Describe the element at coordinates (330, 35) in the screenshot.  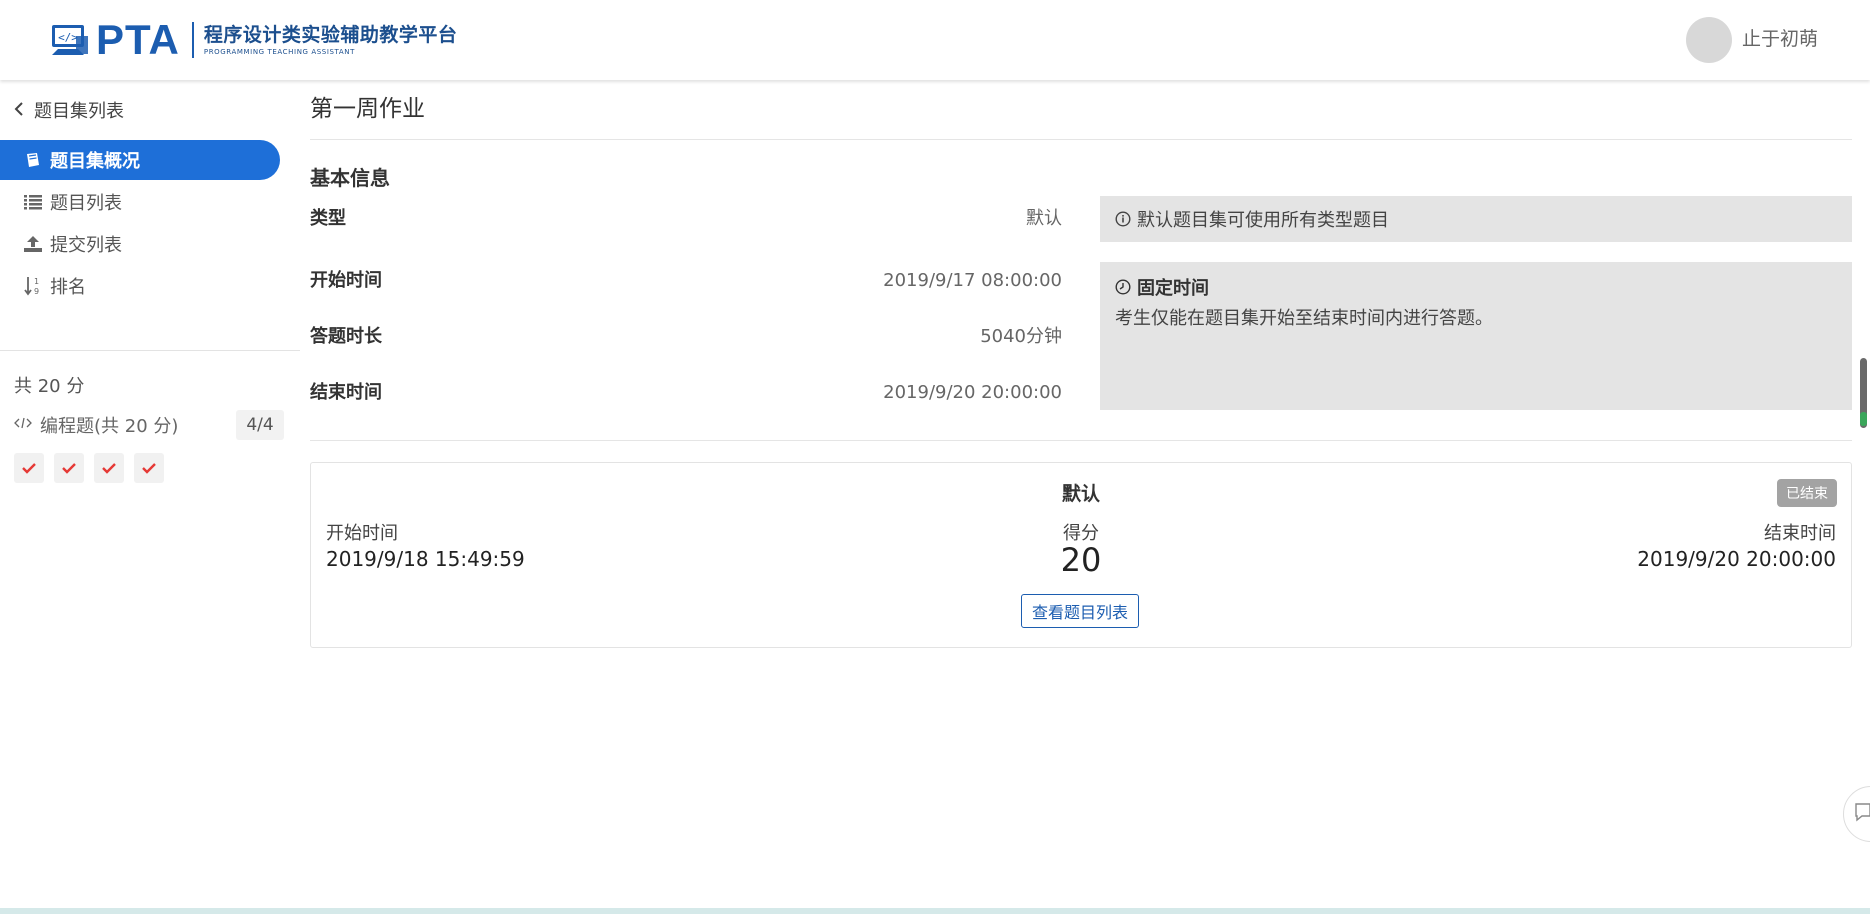
I see `logo-subtitle-cn: 程序设计类实验辅助教学平台` at that location.